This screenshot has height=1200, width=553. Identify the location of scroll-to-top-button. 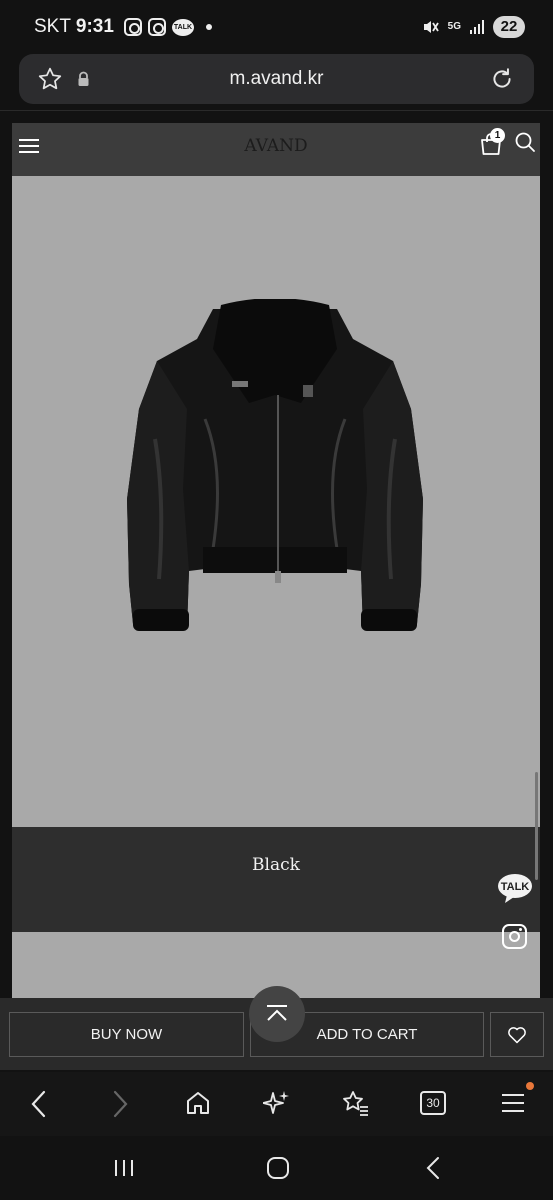
(277, 1014).